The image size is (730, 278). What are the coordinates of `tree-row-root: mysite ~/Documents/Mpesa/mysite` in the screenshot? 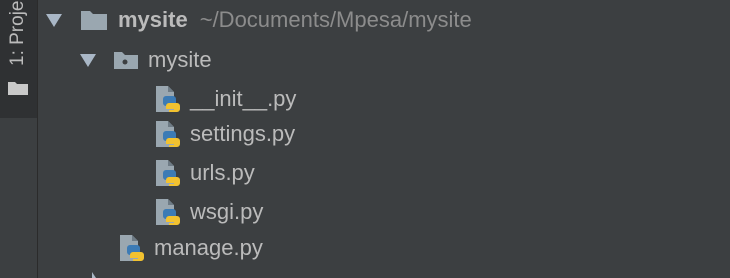 It's located at (259, 20).